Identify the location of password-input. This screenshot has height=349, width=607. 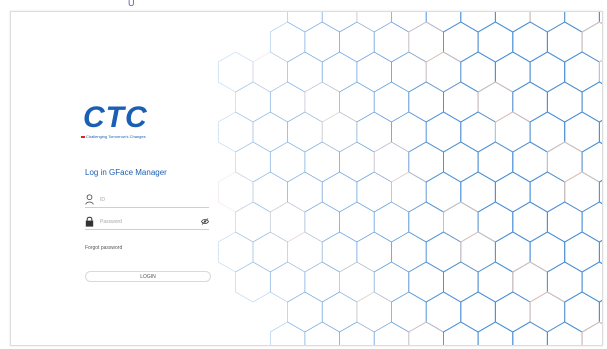
(148, 222).